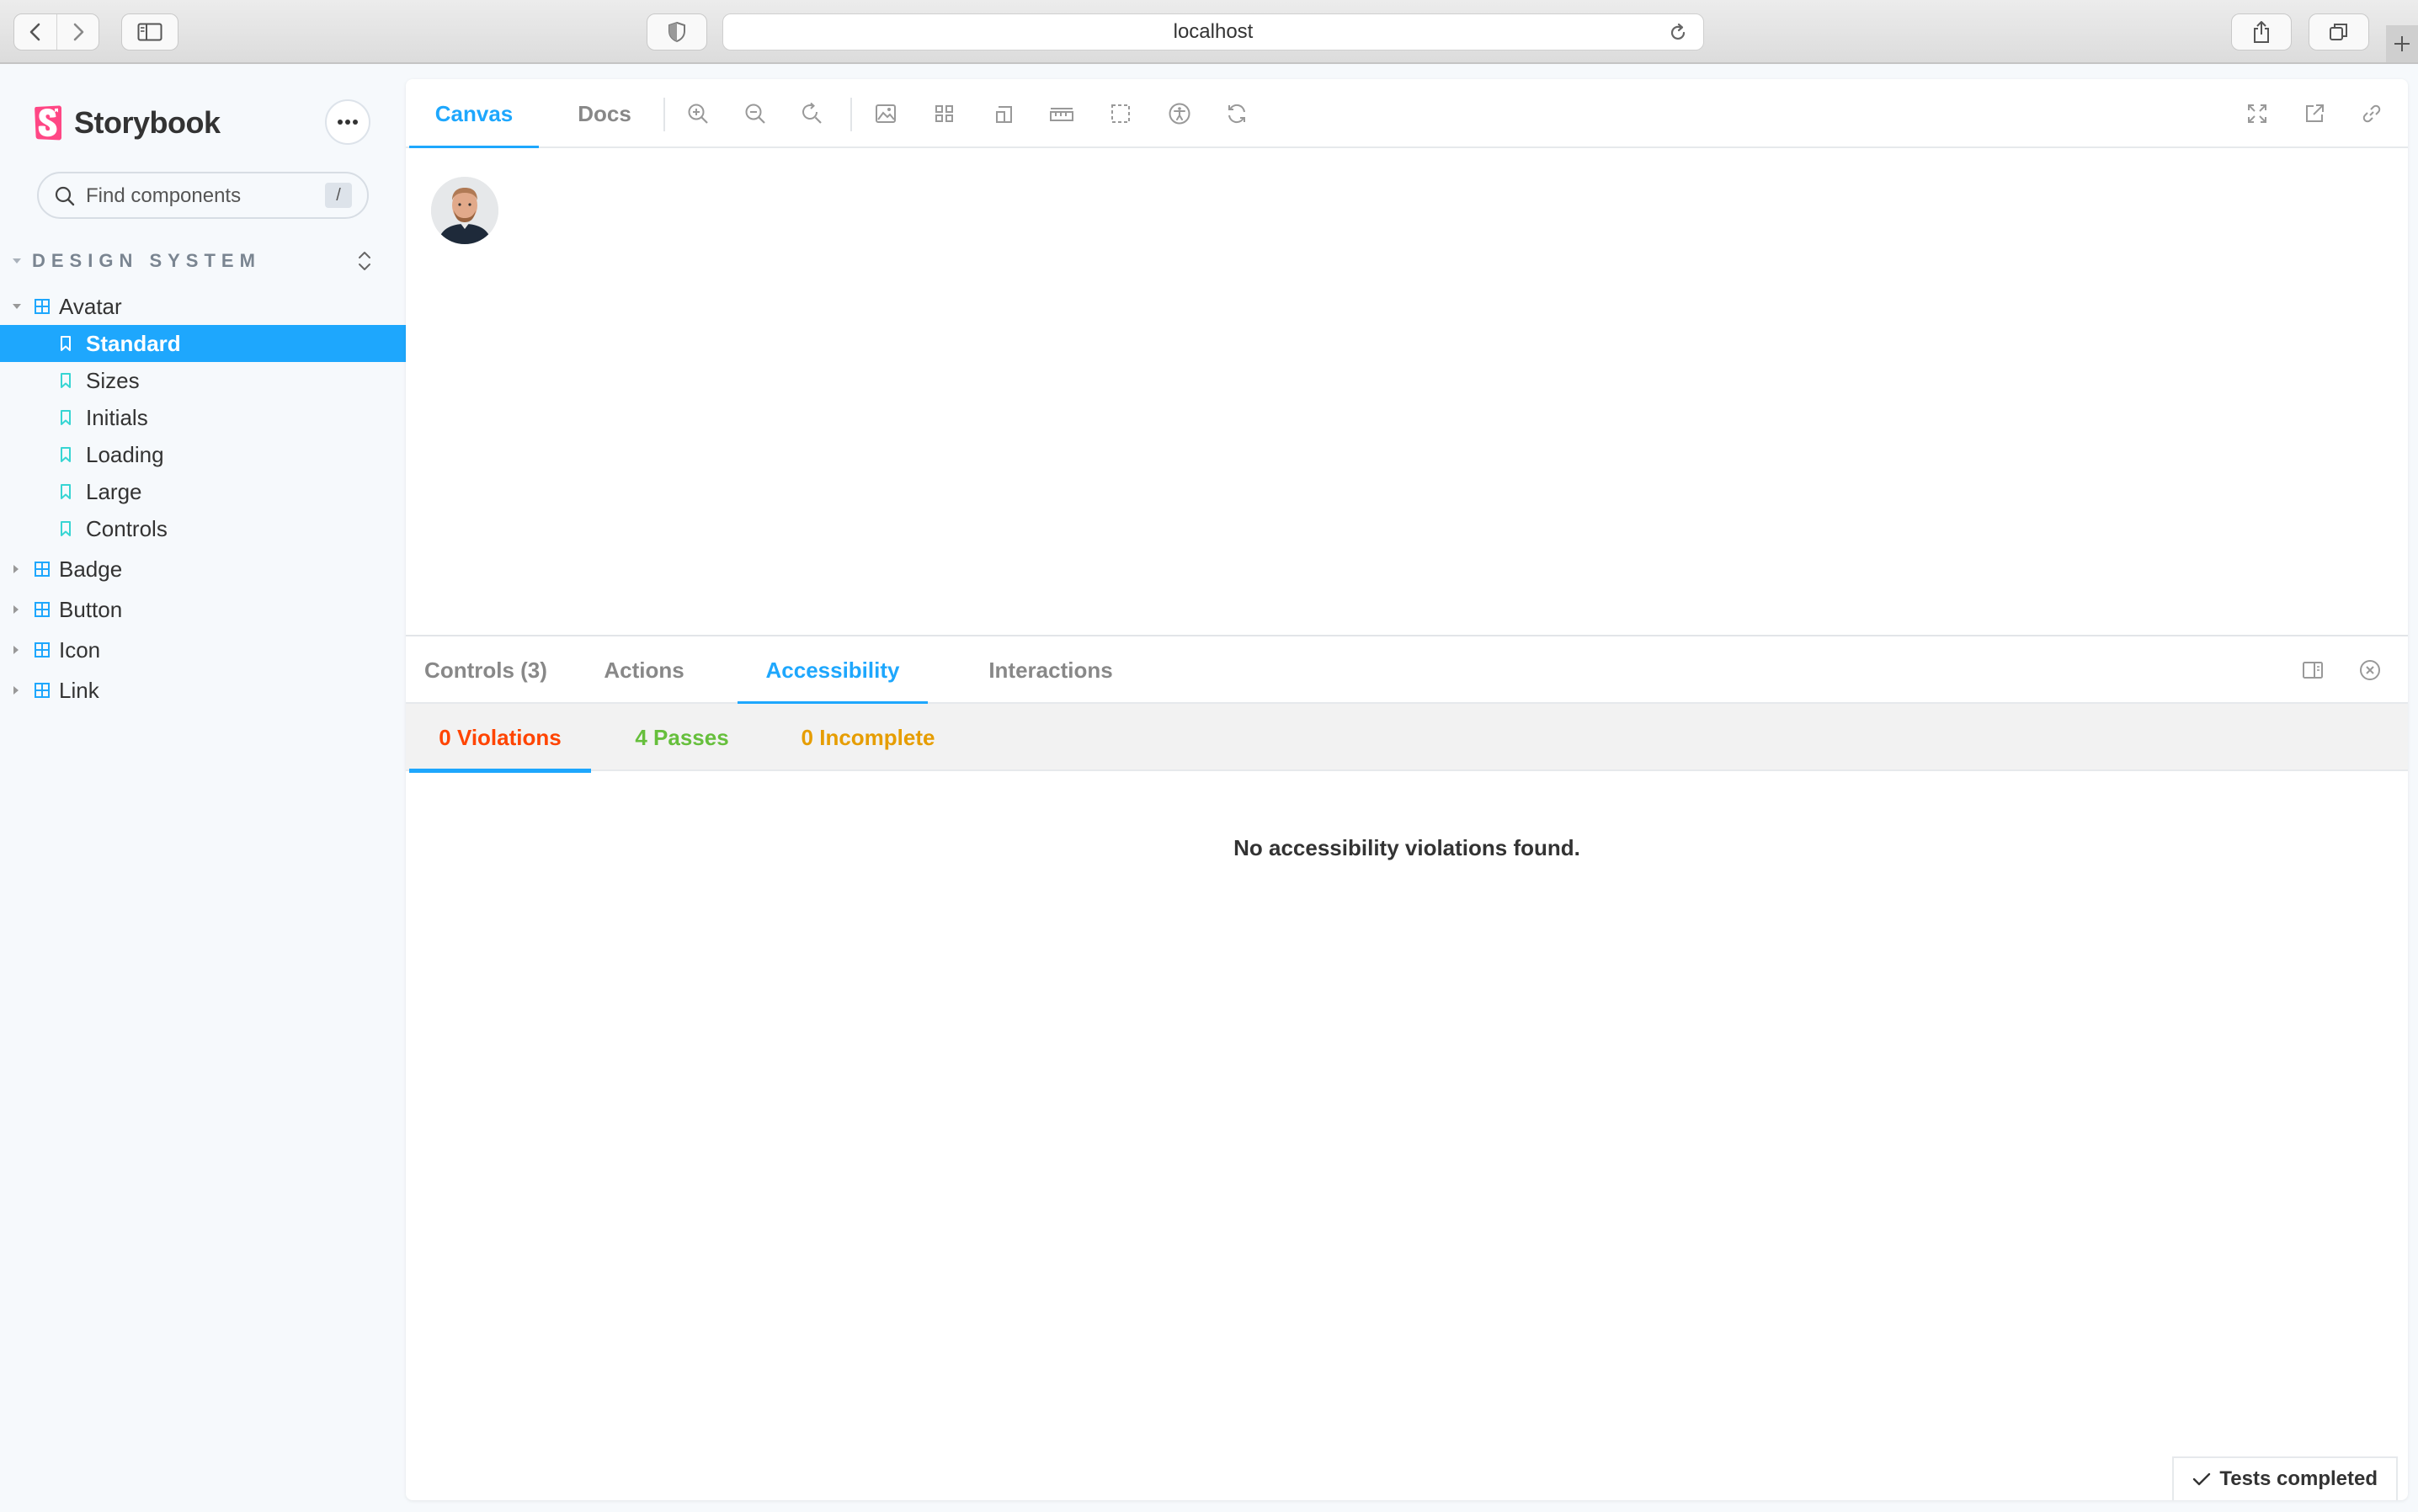 The width and height of the screenshot is (2418, 1512). What do you see at coordinates (868, 738) in the screenshot?
I see `tab-incomplete: 0 Incomplete` at bounding box center [868, 738].